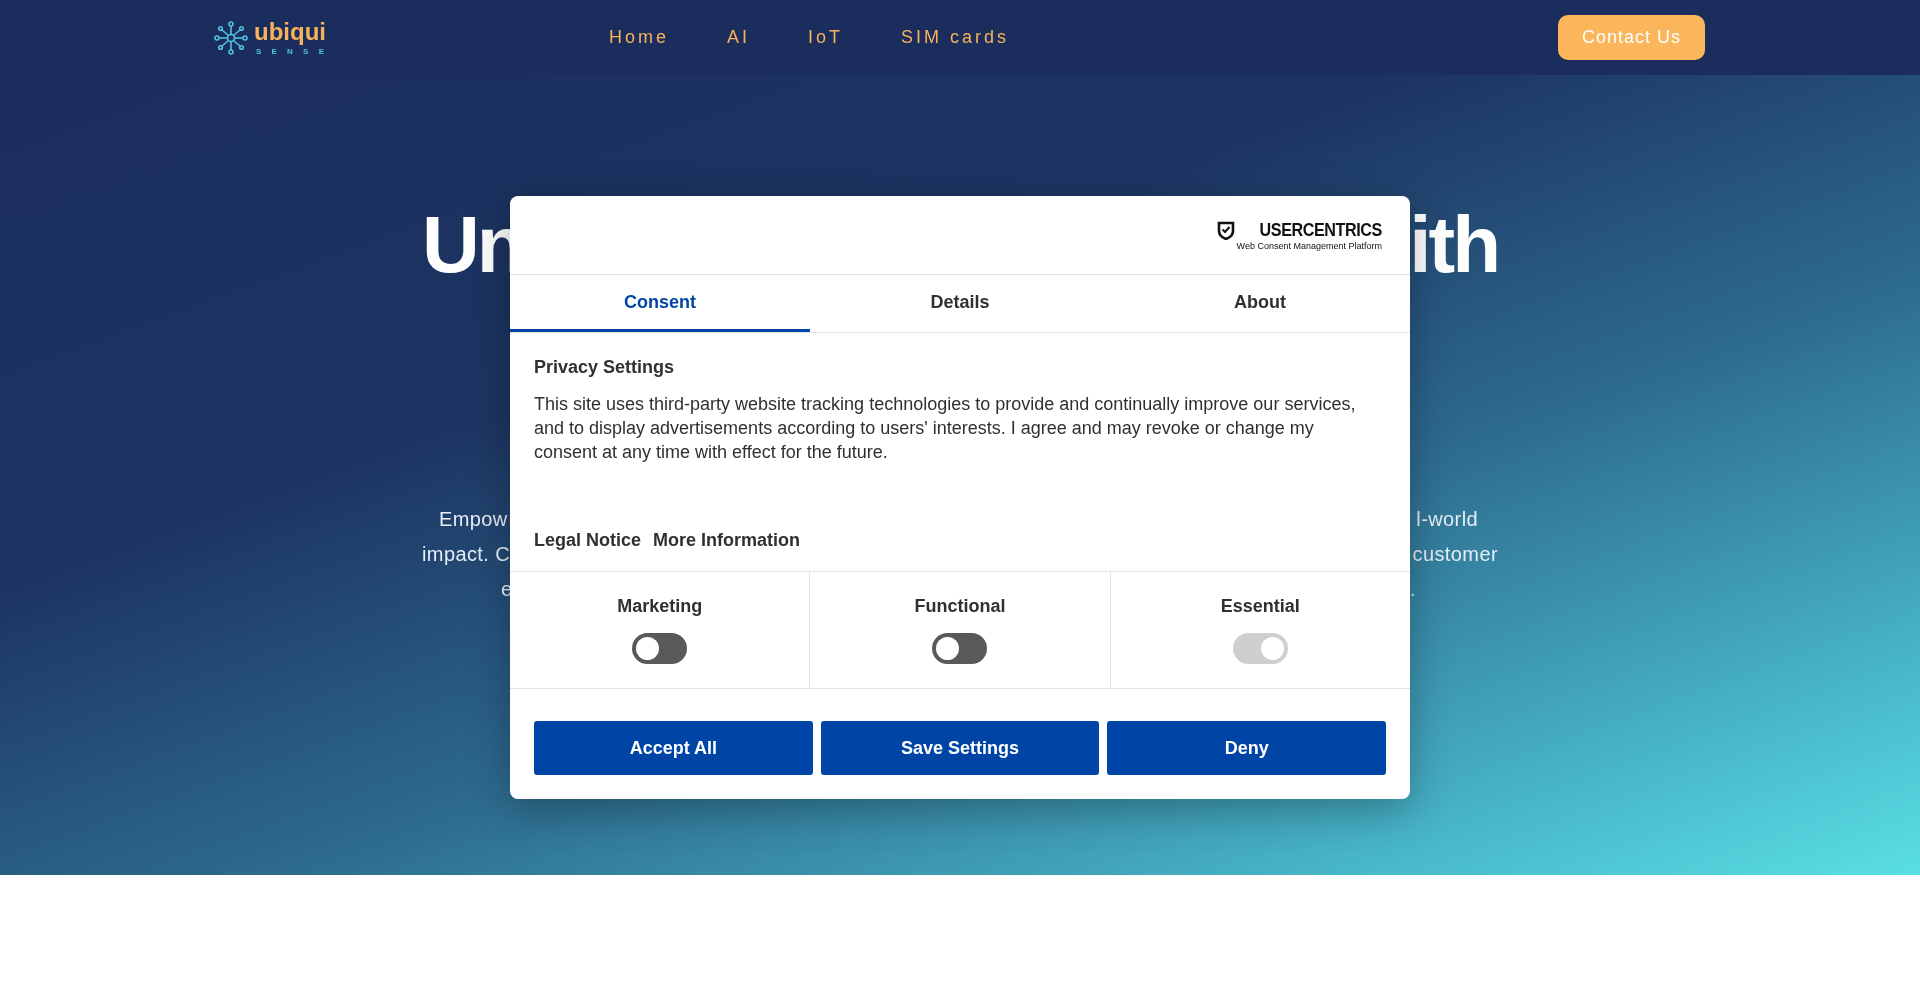 The width and height of the screenshot is (1920, 993). What do you see at coordinates (660, 303) in the screenshot?
I see `dialog-tab: Consent` at bounding box center [660, 303].